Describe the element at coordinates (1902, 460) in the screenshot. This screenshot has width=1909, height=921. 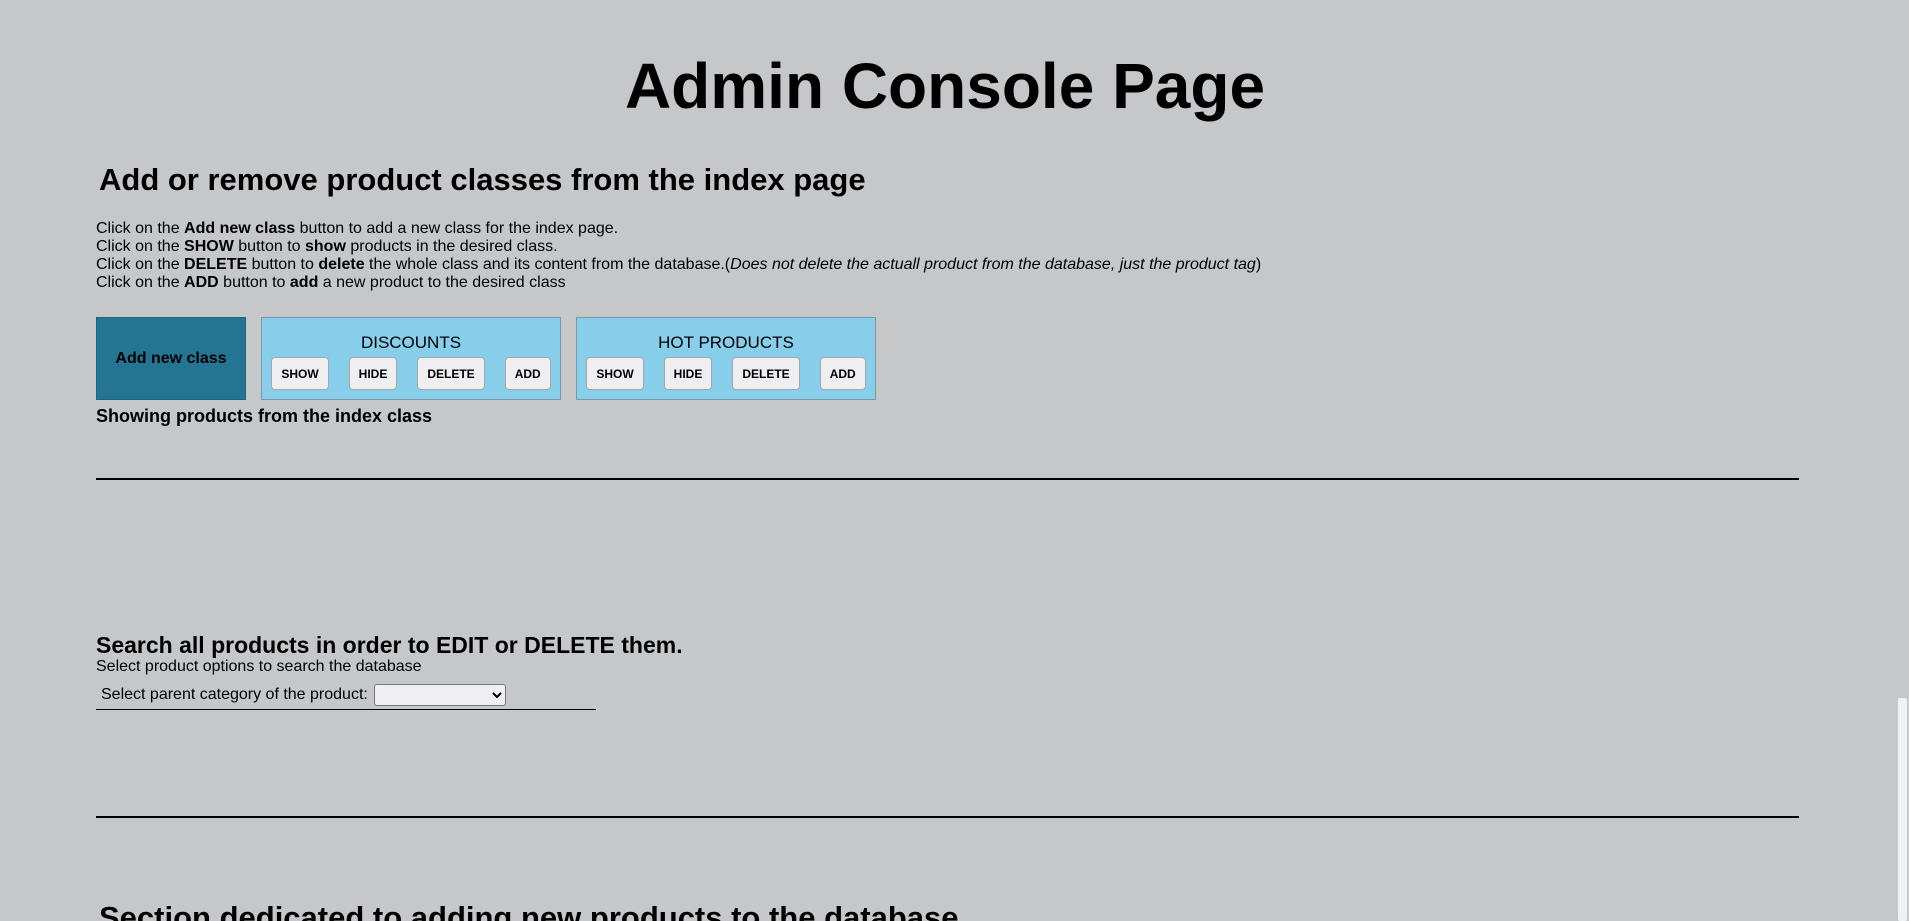
I see `scrollbar-track` at that location.